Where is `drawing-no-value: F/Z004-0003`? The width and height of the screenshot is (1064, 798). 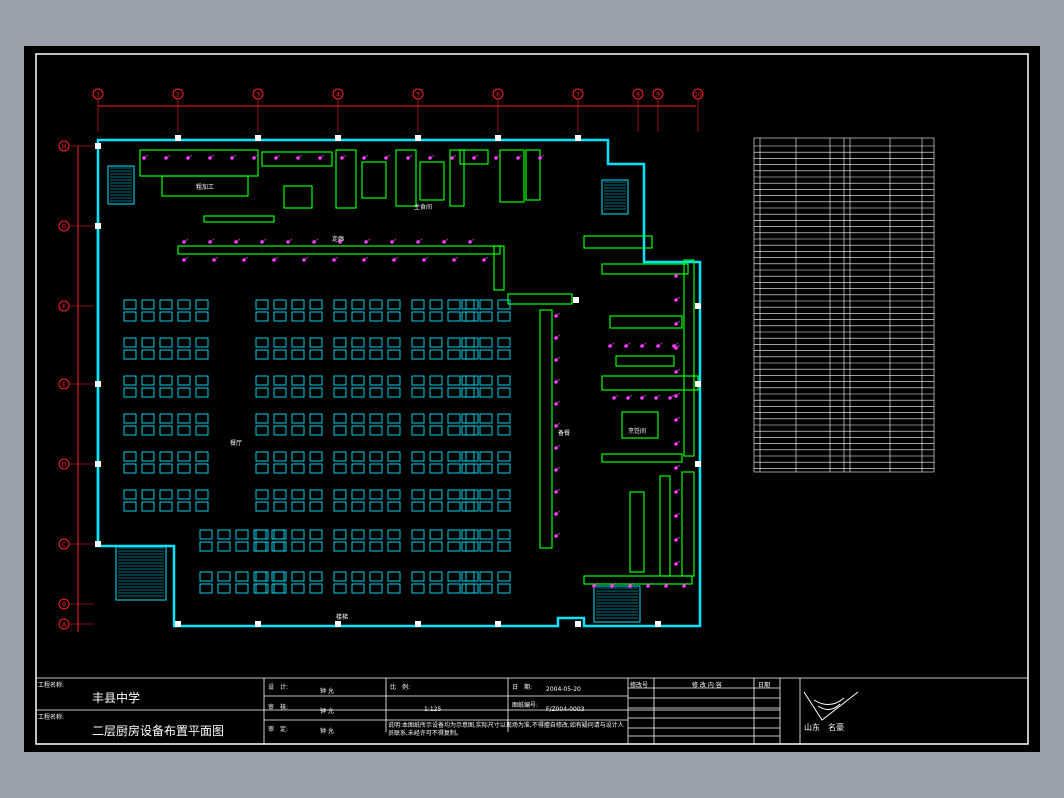
drawing-no-value: F/Z004-0003 is located at coordinates (565, 709).